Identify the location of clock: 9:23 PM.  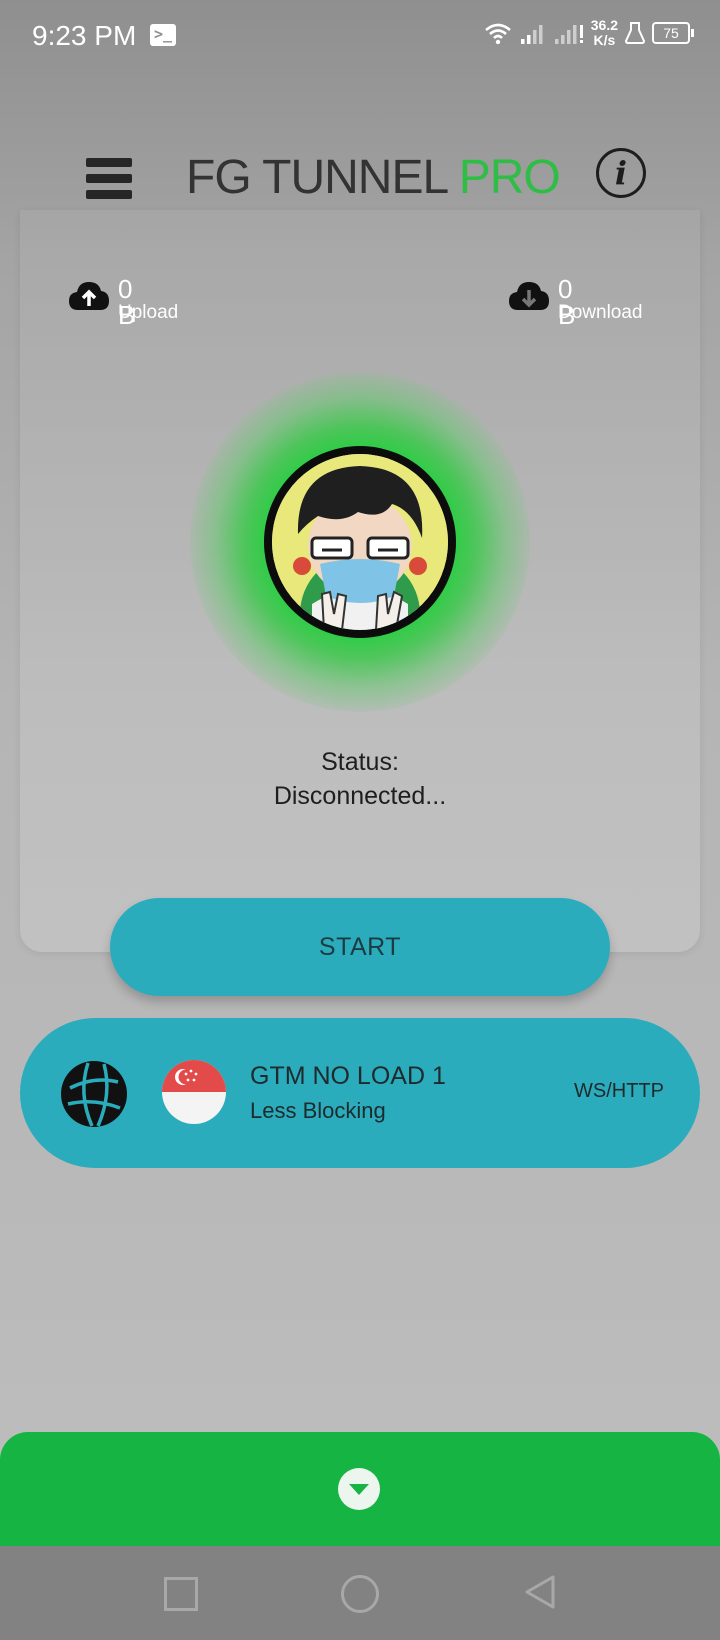
(84, 35).